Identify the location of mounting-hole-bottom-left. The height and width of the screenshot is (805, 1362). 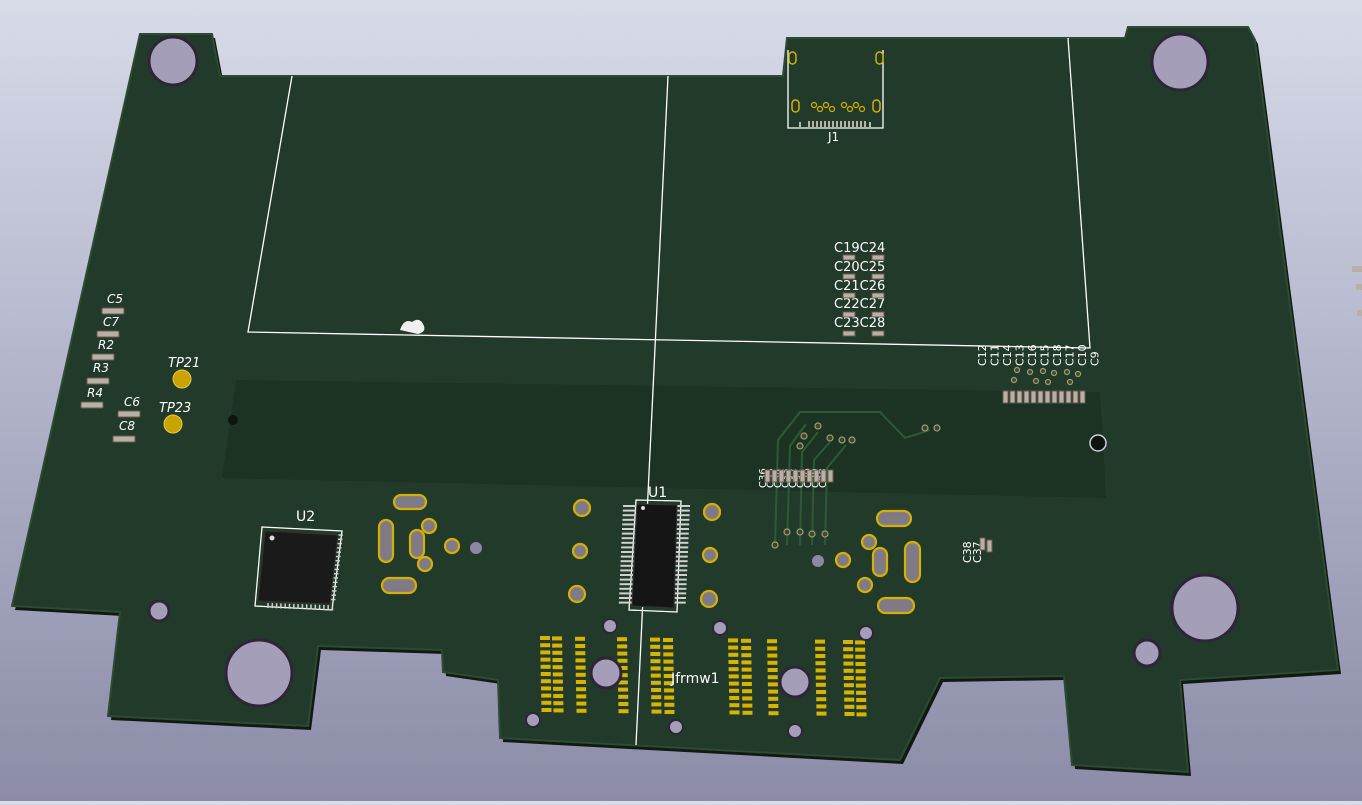
(259, 673).